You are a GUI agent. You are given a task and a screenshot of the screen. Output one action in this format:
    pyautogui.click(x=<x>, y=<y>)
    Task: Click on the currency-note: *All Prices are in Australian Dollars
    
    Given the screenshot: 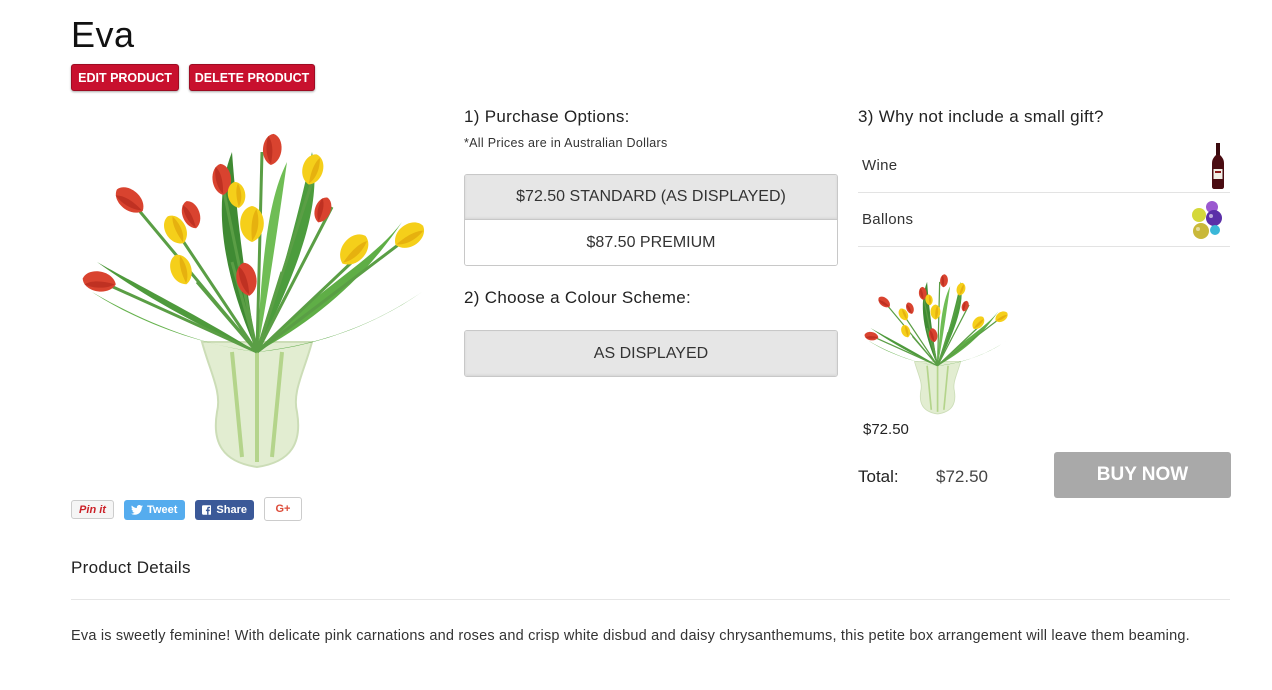 What is the action you would take?
    pyautogui.click(x=566, y=143)
    